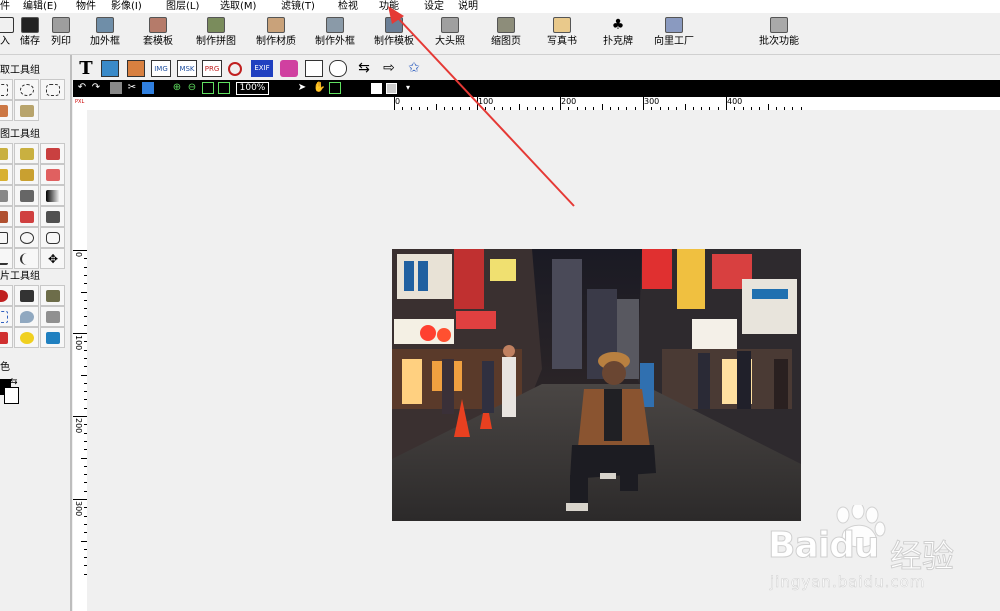 The width and height of the screenshot is (1000, 611). What do you see at coordinates (848, 582) in the screenshot?
I see `watermark-url: jingyan.baidu.com` at bounding box center [848, 582].